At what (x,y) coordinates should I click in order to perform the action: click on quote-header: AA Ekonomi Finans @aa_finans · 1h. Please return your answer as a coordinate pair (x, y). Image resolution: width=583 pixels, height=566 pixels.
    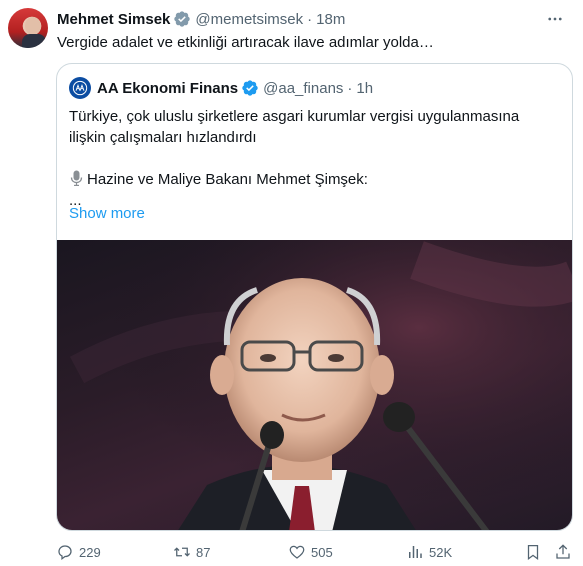
    Looking at the image, I should click on (221, 88).